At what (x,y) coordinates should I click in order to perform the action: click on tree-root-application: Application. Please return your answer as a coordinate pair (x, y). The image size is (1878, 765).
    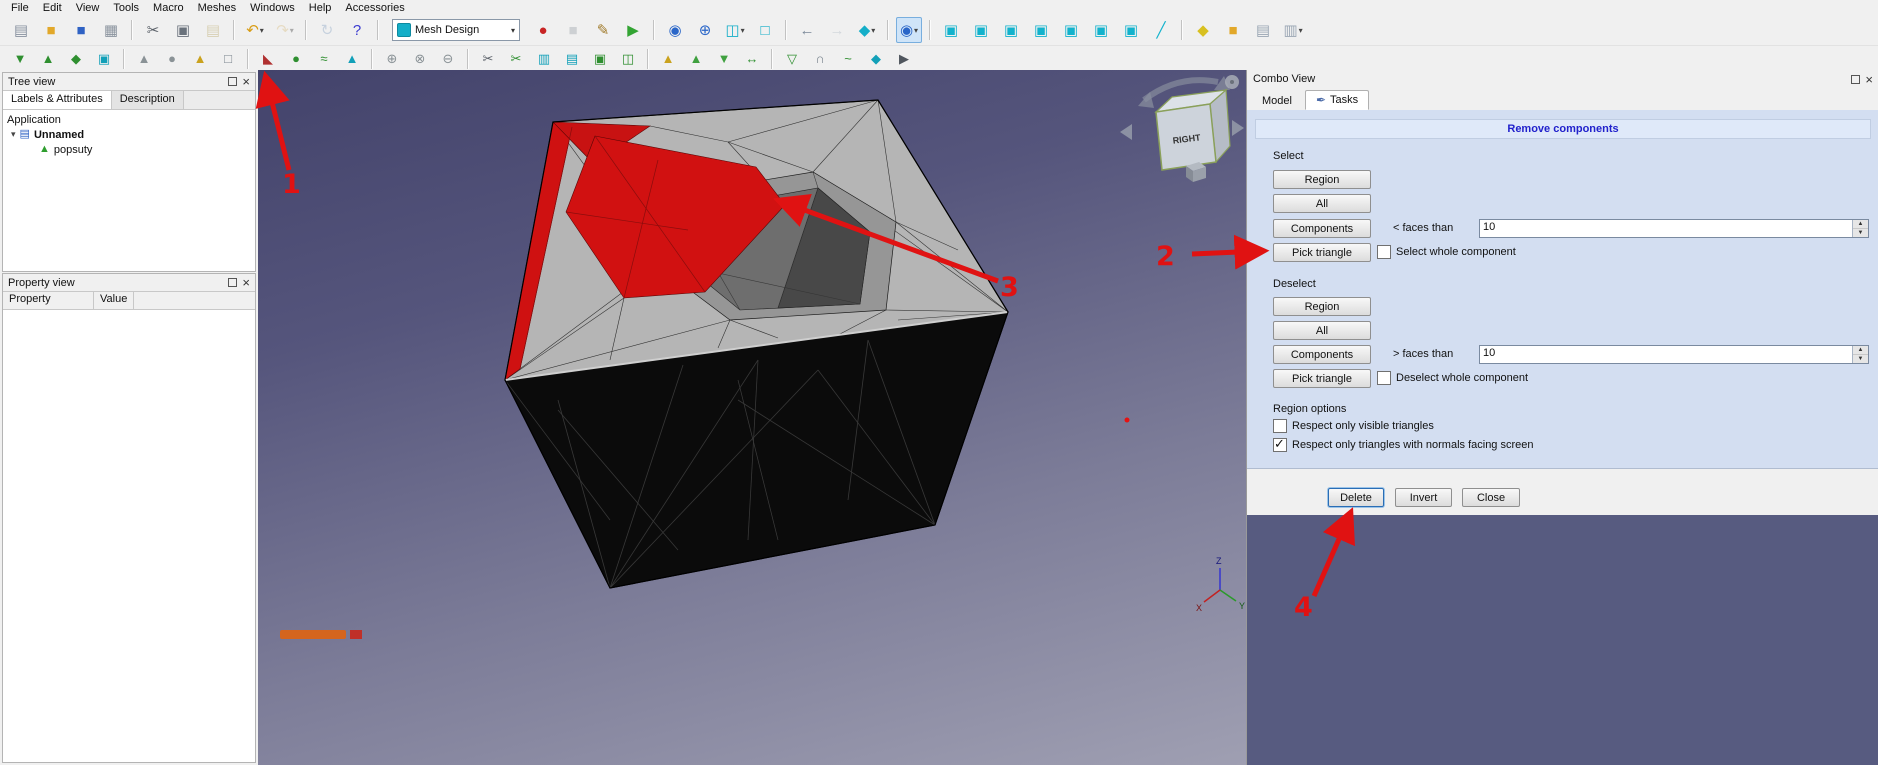
    Looking at the image, I should click on (129, 119).